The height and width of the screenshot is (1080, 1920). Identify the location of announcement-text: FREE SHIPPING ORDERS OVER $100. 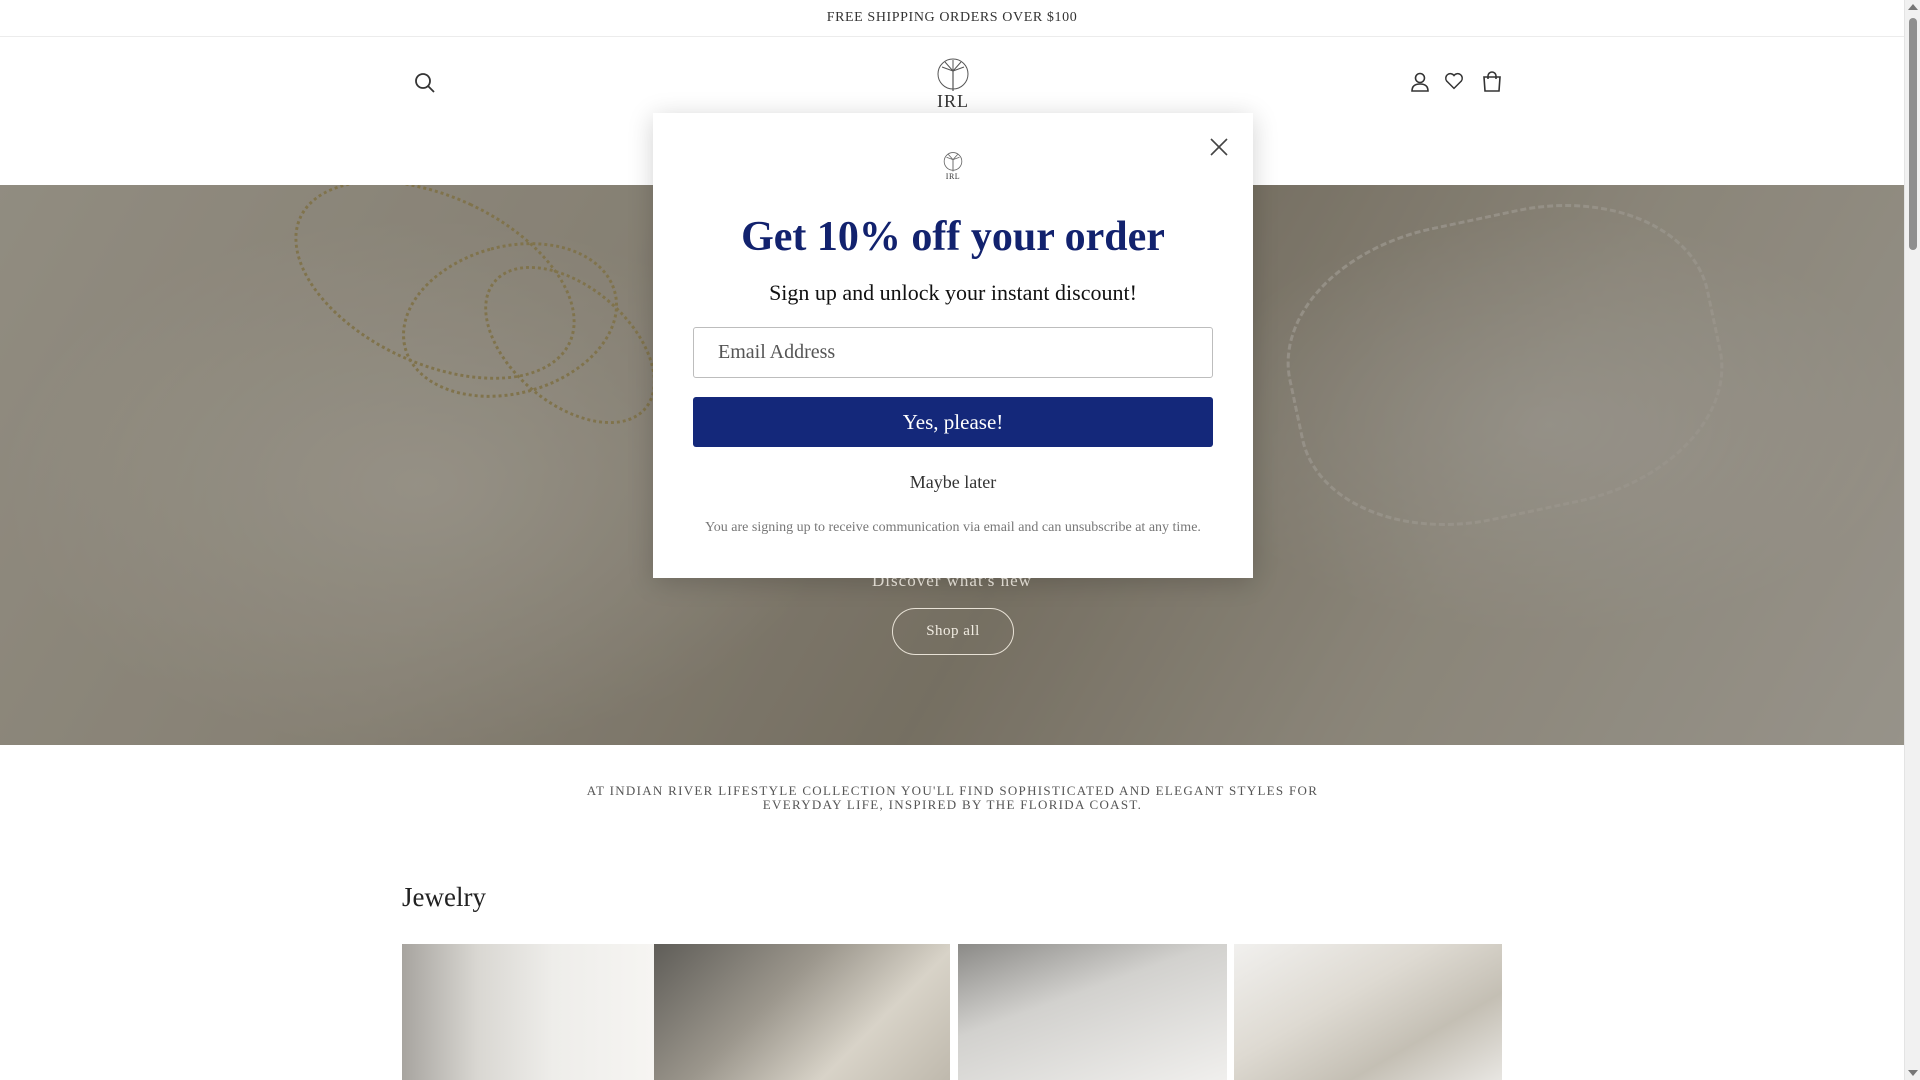
(952, 17).